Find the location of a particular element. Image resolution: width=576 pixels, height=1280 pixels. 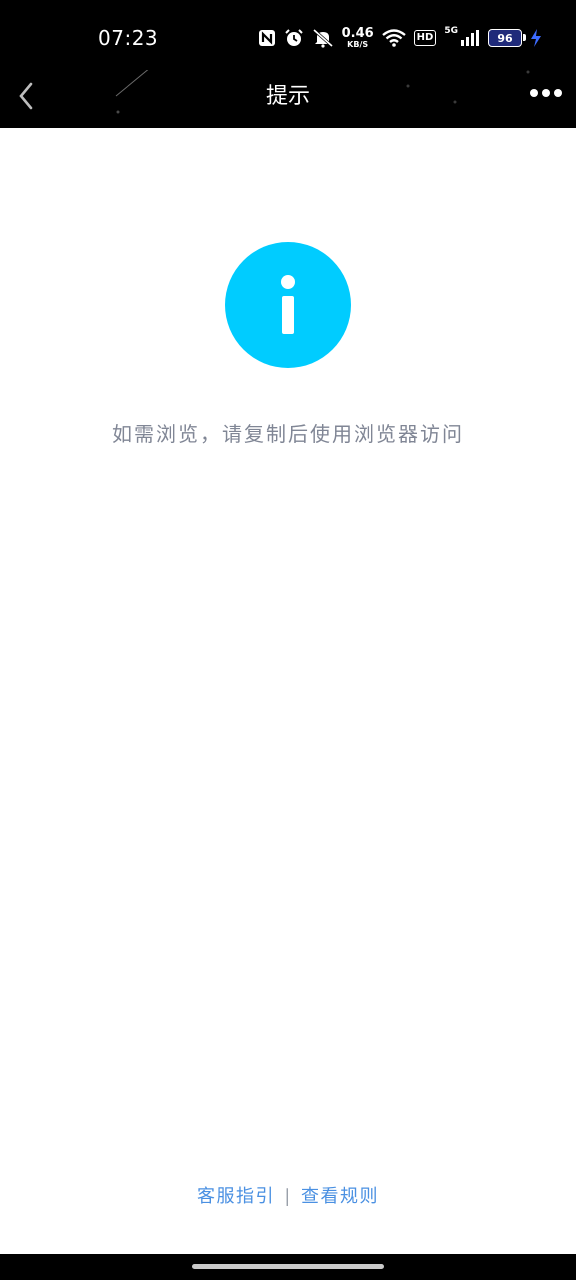

info-icon is located at coordinates (288, 305).